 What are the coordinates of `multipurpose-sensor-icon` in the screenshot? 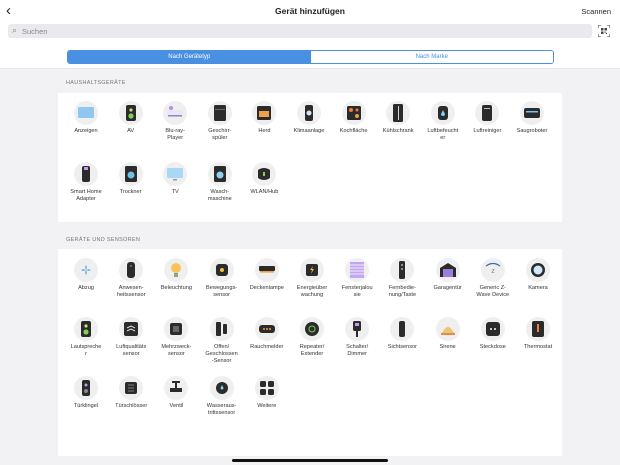 It's located at (176, 329).